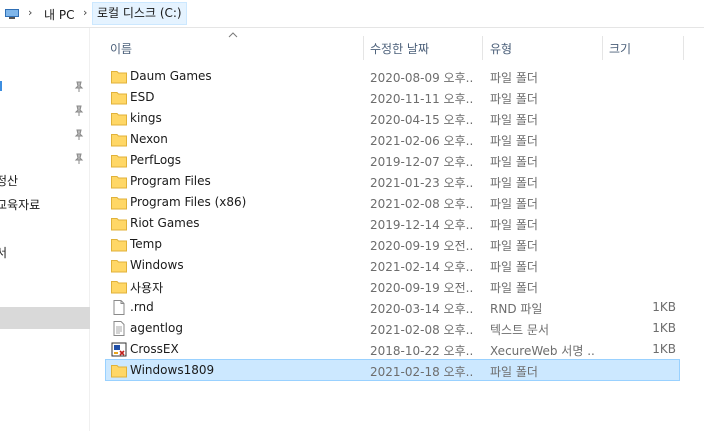 This screenshot has height=431, width=704. Describe the element at coordinates (393, 139) in the screenshot. I see `file-row: Nexon 2021-02-06 오후... 파일 폴더` at that location.